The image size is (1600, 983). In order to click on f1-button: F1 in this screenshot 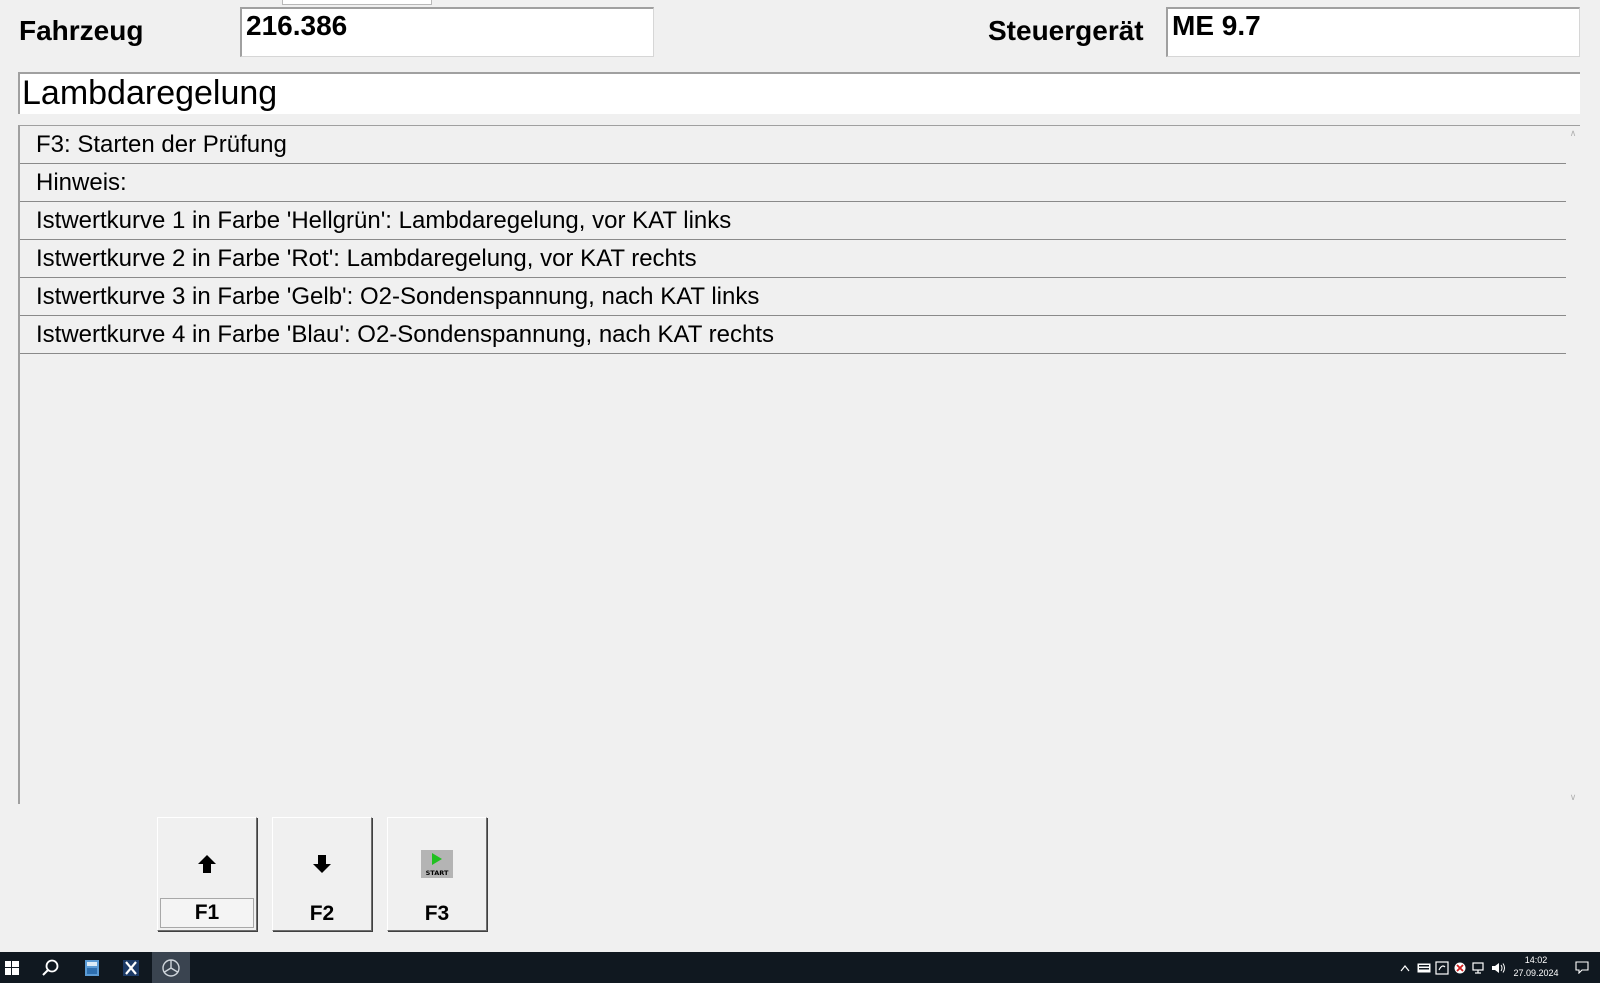, I will do `click(207, 874)`.